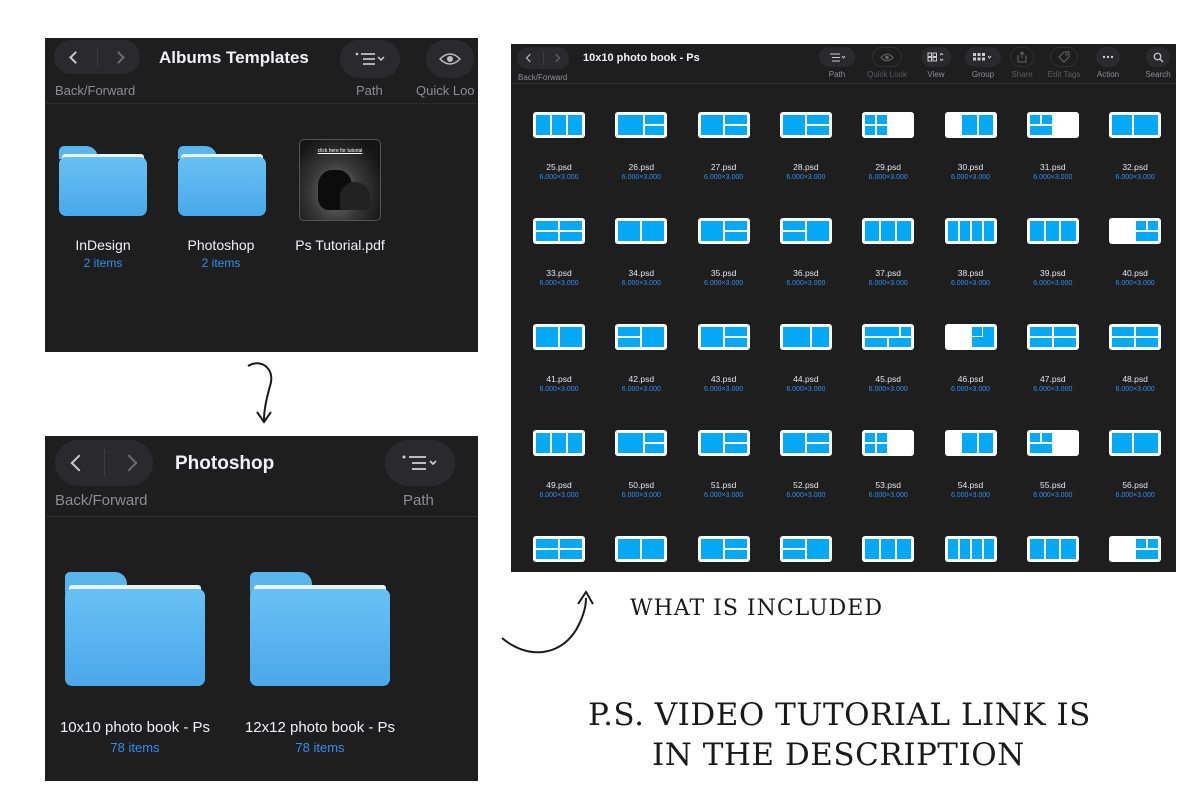 This screenshot has width=1200, height=800. What do you see at coordinates (418, 500) in the screenshot?
I see `path-label: Path` at bounding box center [418, 500].